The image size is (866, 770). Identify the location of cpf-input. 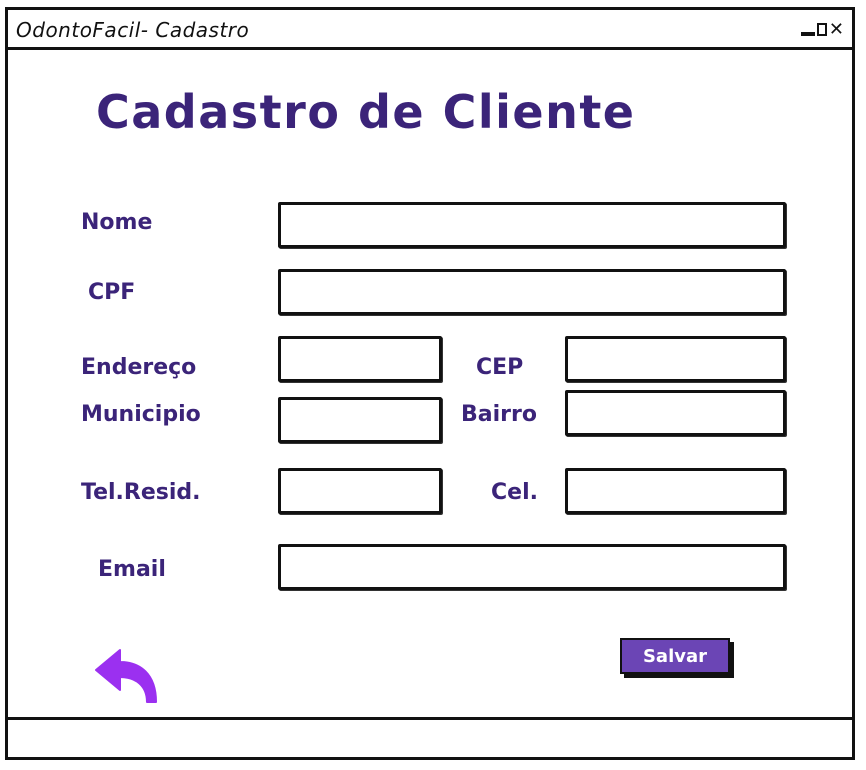
(532, 292).